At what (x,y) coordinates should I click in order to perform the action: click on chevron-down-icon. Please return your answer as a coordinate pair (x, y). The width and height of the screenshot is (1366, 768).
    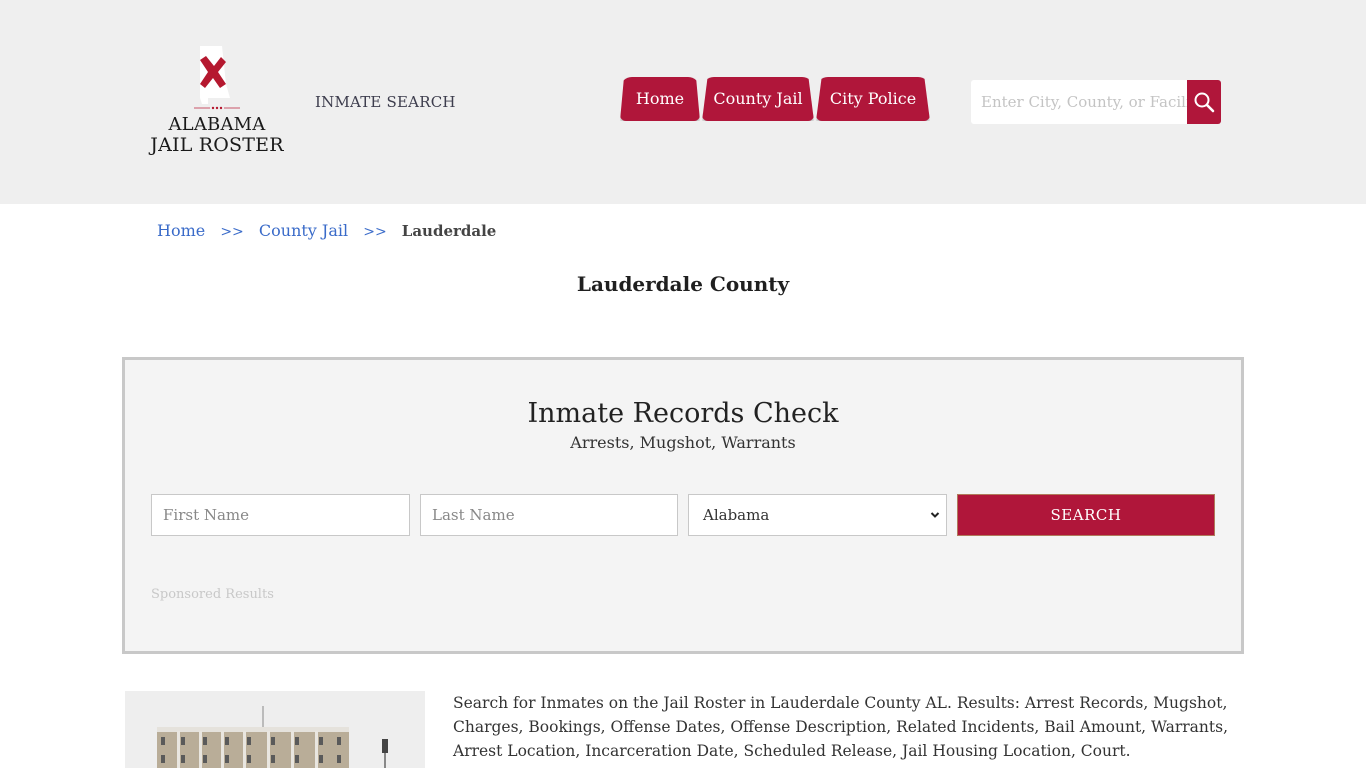
    Looking at the image, I should click on (935, 515).